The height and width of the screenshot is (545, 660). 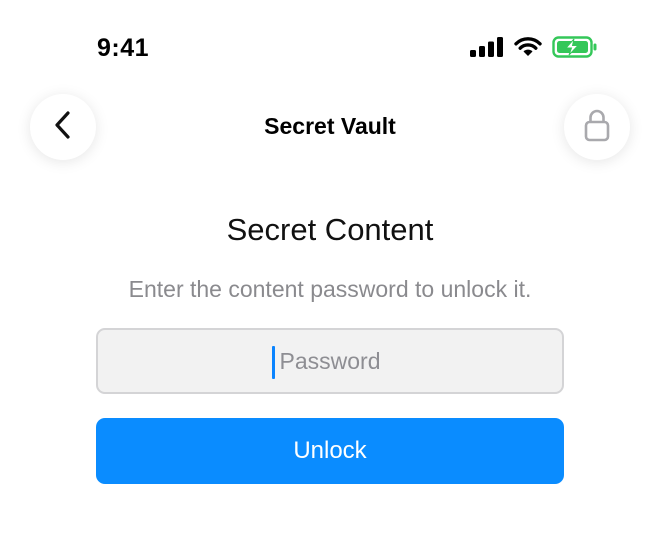 I want to click on text-caret, so click(x=273, y=362).